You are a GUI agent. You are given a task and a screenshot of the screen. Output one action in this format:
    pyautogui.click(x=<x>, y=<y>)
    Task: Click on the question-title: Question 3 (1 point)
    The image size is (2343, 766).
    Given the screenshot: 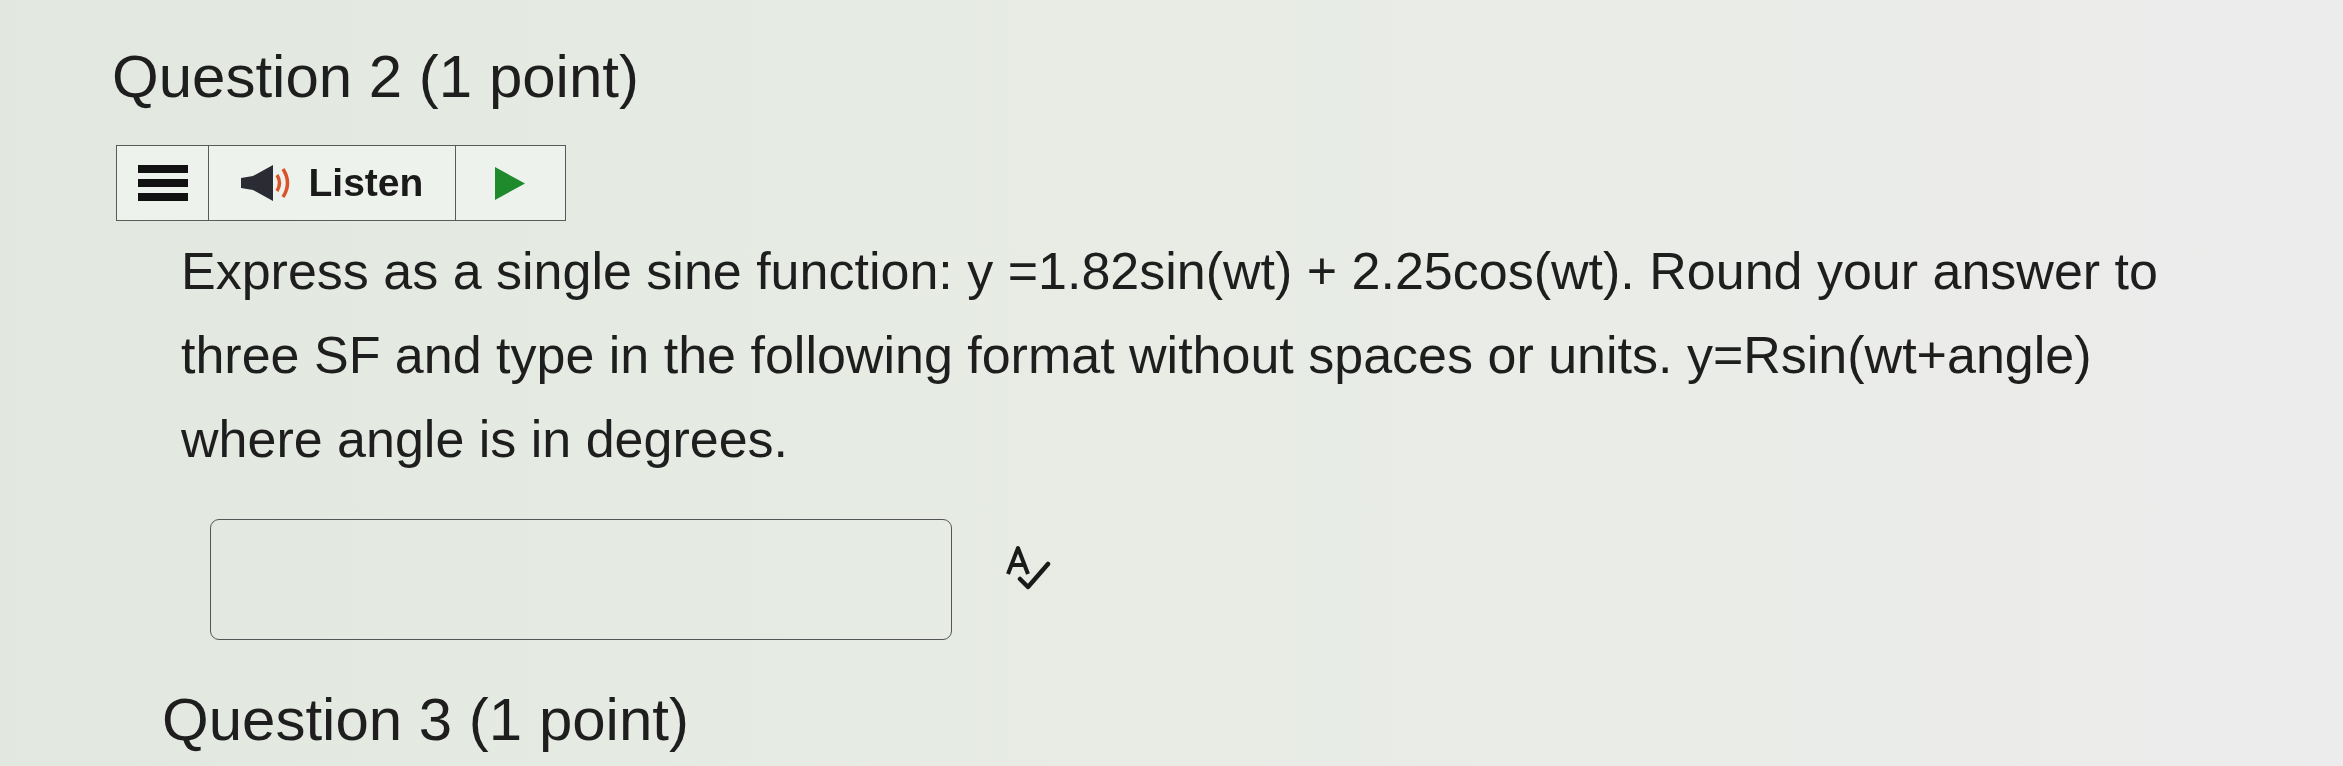 What is the action you would take?
    pyautogui.click(x=425, y=720)
    